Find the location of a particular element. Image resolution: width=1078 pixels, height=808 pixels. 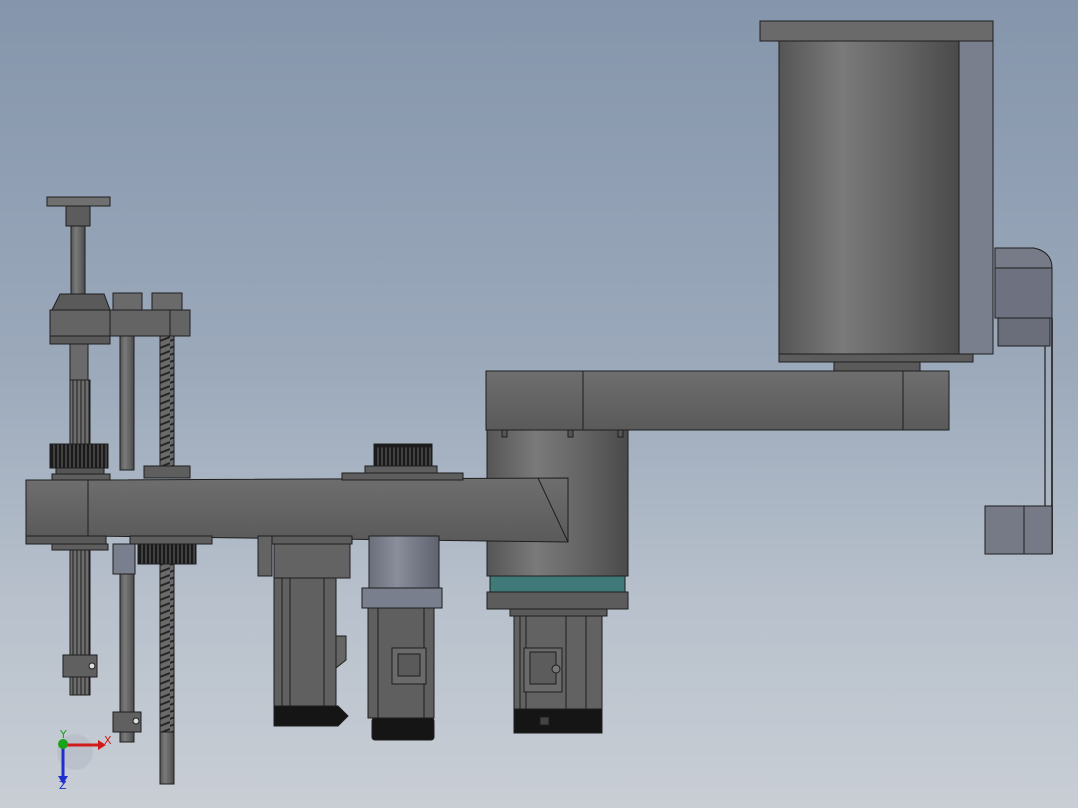

upper-arm is located at coordinates (717, 400).